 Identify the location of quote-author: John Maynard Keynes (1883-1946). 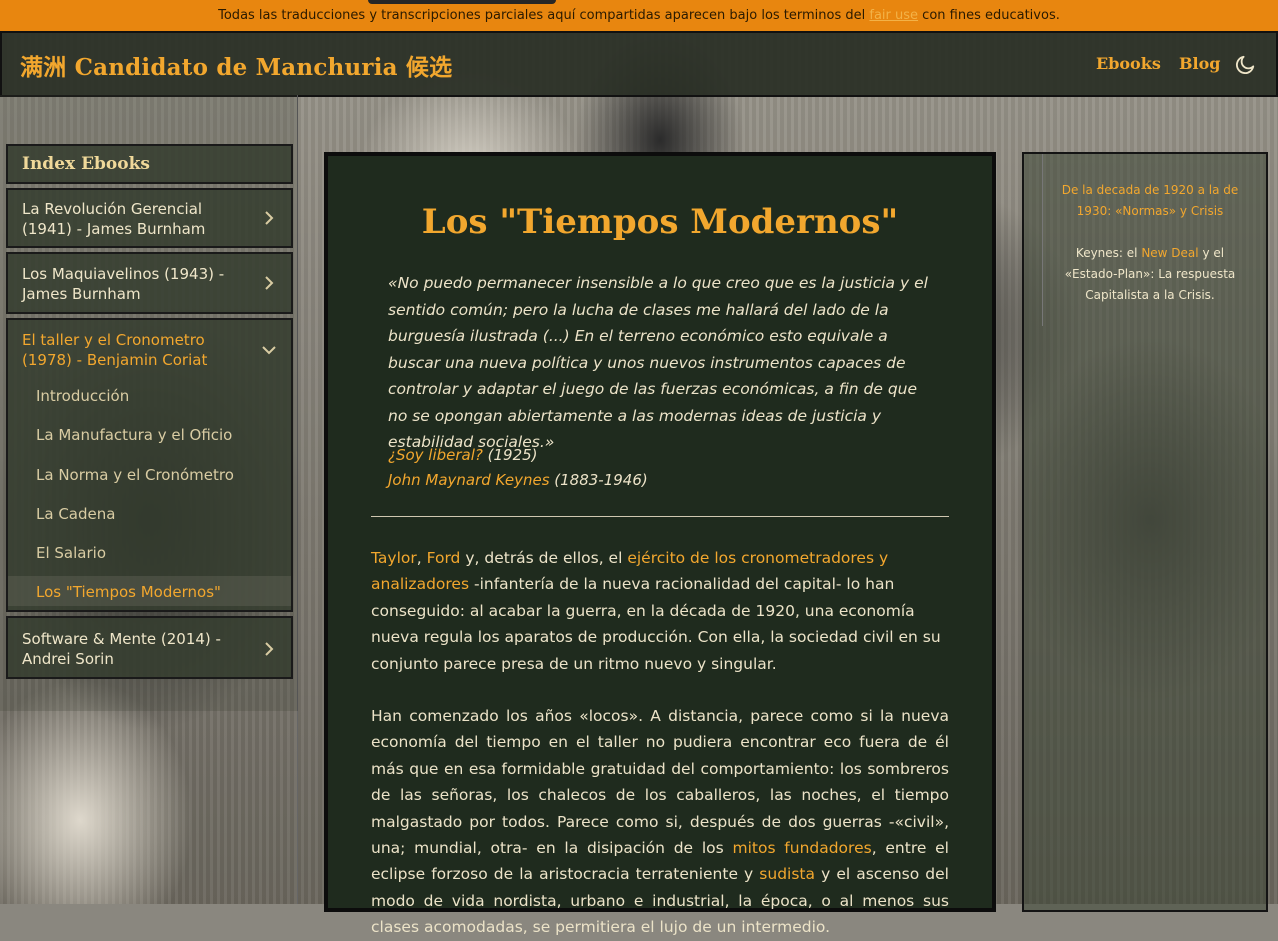
(518, 480).